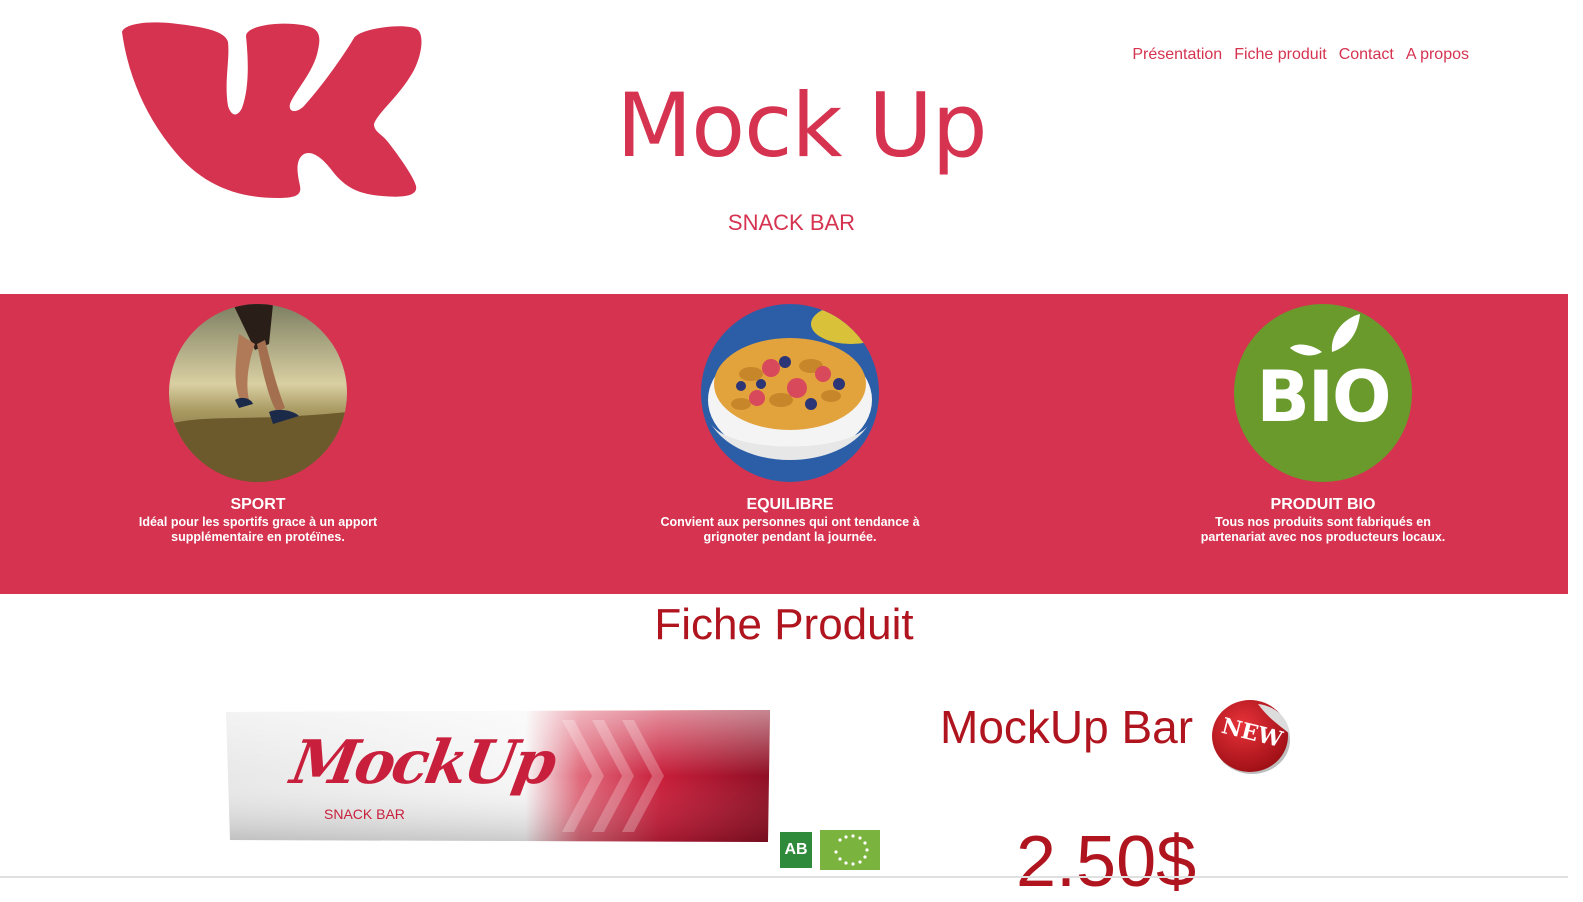 The width and height of the screenshot is (1583, 902). Describe the element at coordinates (784, 624) in the screenshot. I see `section-title-fiche-produit: Fiche Produit` at that location.